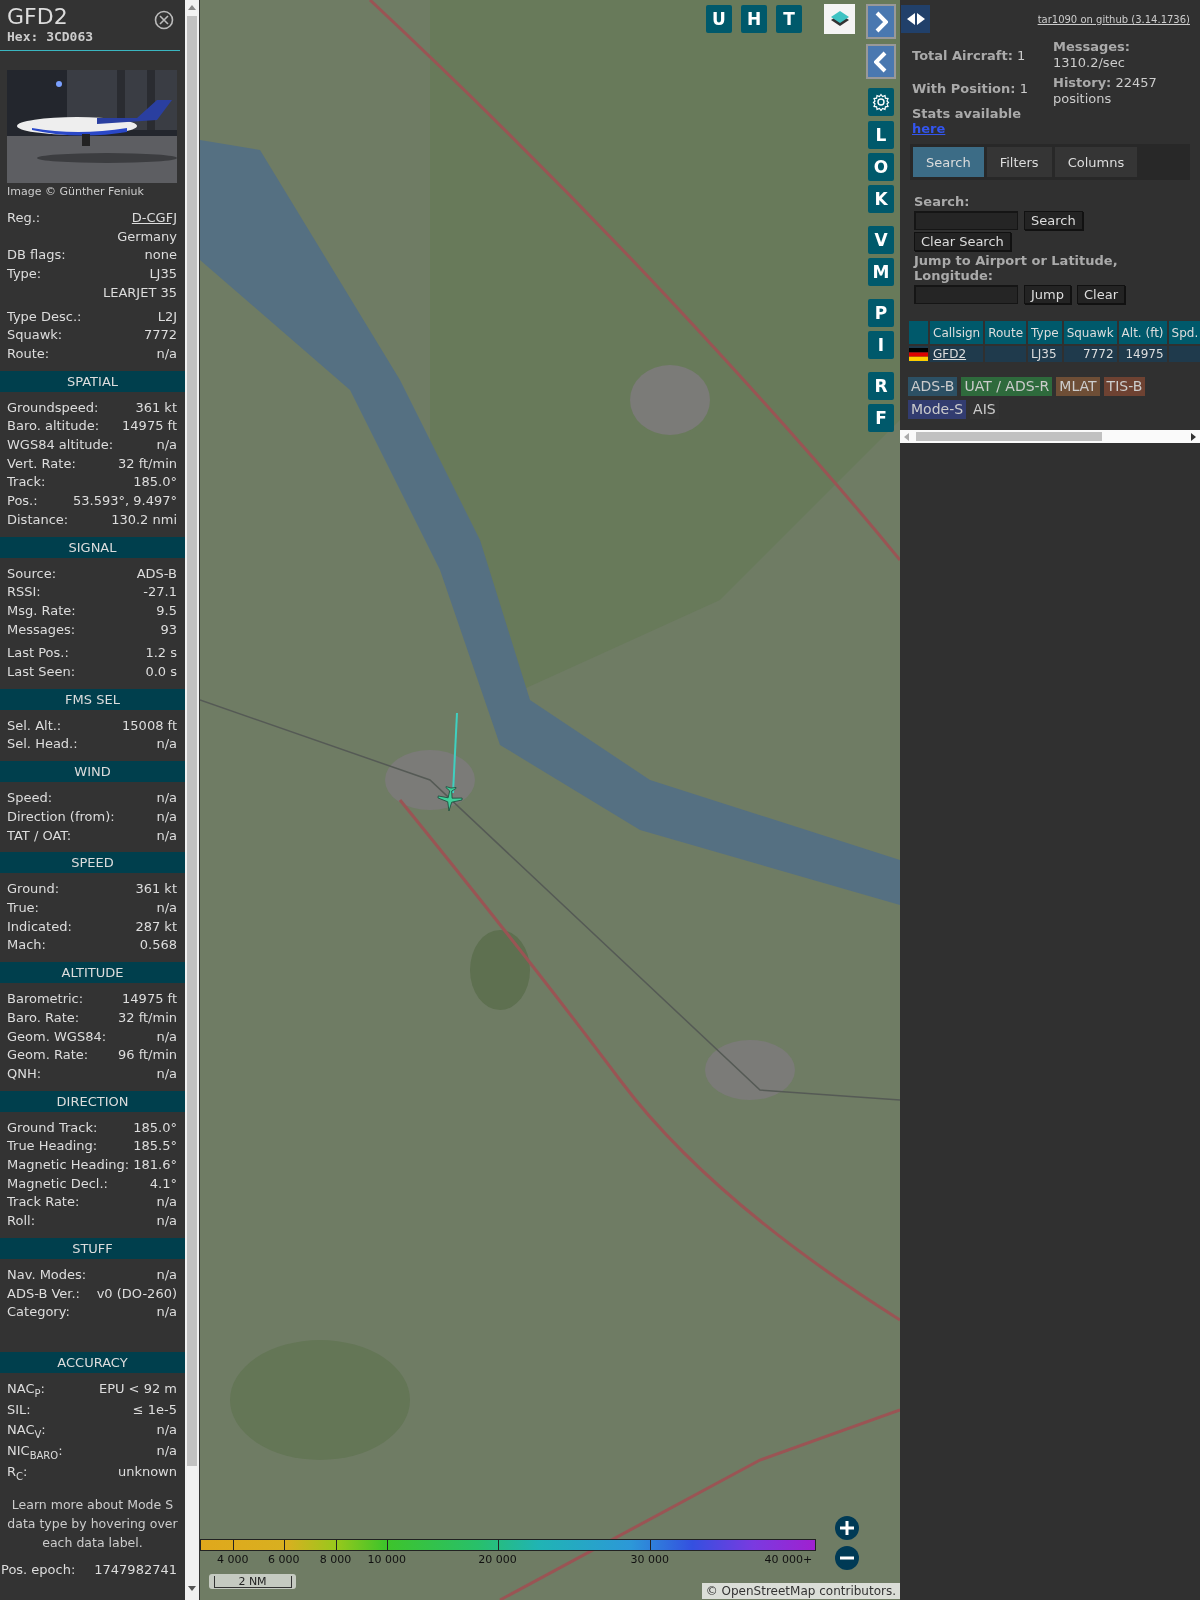 The image size is (1200, 1600). What do you see at coordinates (41, 610) in the screenshot?
I see `field-label: Msg. Rate:` at bounding box center [41, 610].